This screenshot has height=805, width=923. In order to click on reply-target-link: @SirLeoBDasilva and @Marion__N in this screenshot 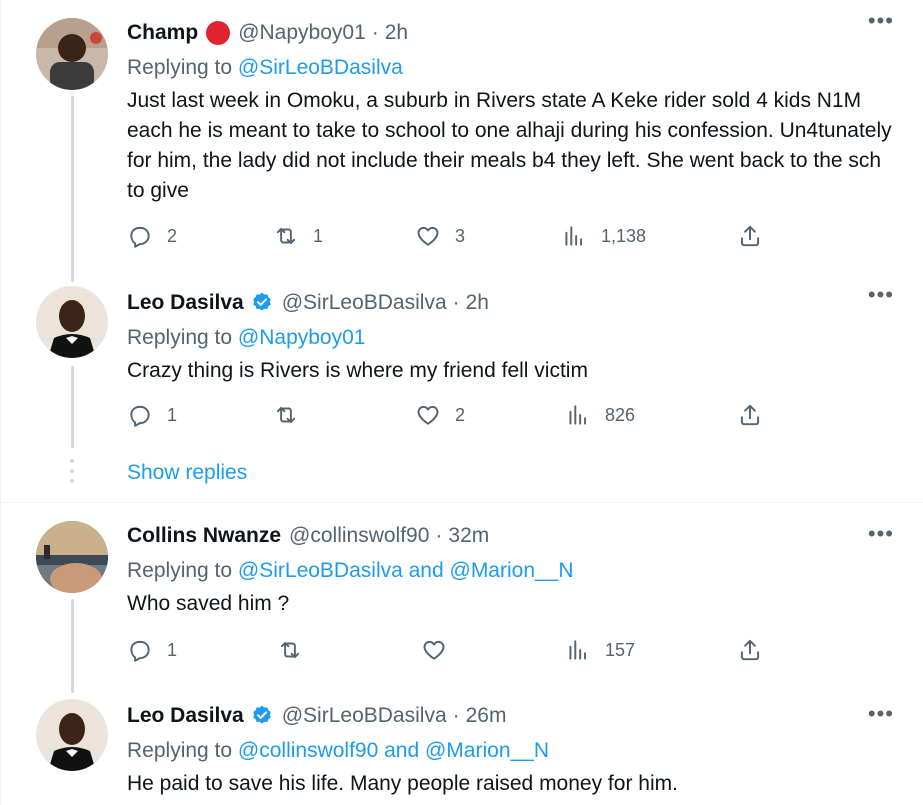, I will do `click(406, 570)`.